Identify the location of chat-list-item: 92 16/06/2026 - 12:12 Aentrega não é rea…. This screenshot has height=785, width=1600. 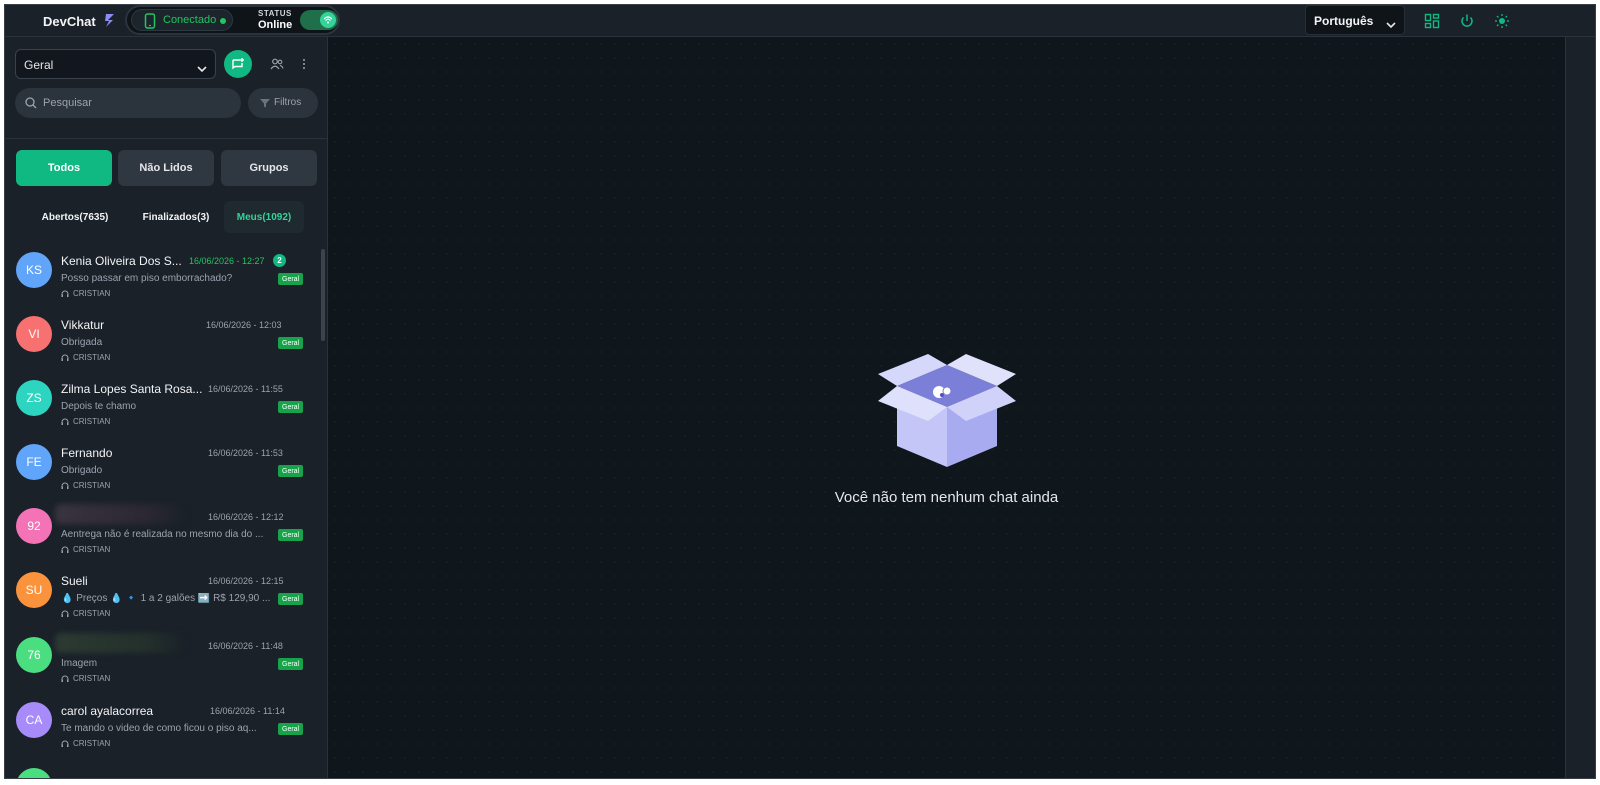
(163, 534).